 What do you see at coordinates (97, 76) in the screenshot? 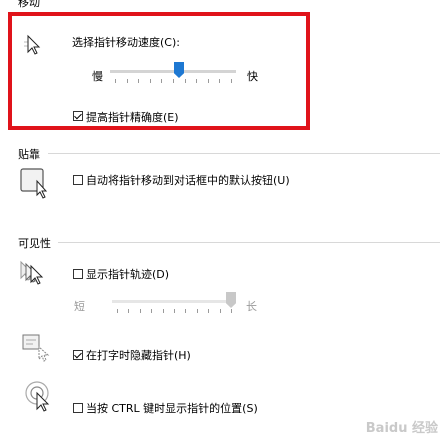
I see `slow-label: 慢` at bounding box center [97, 76].